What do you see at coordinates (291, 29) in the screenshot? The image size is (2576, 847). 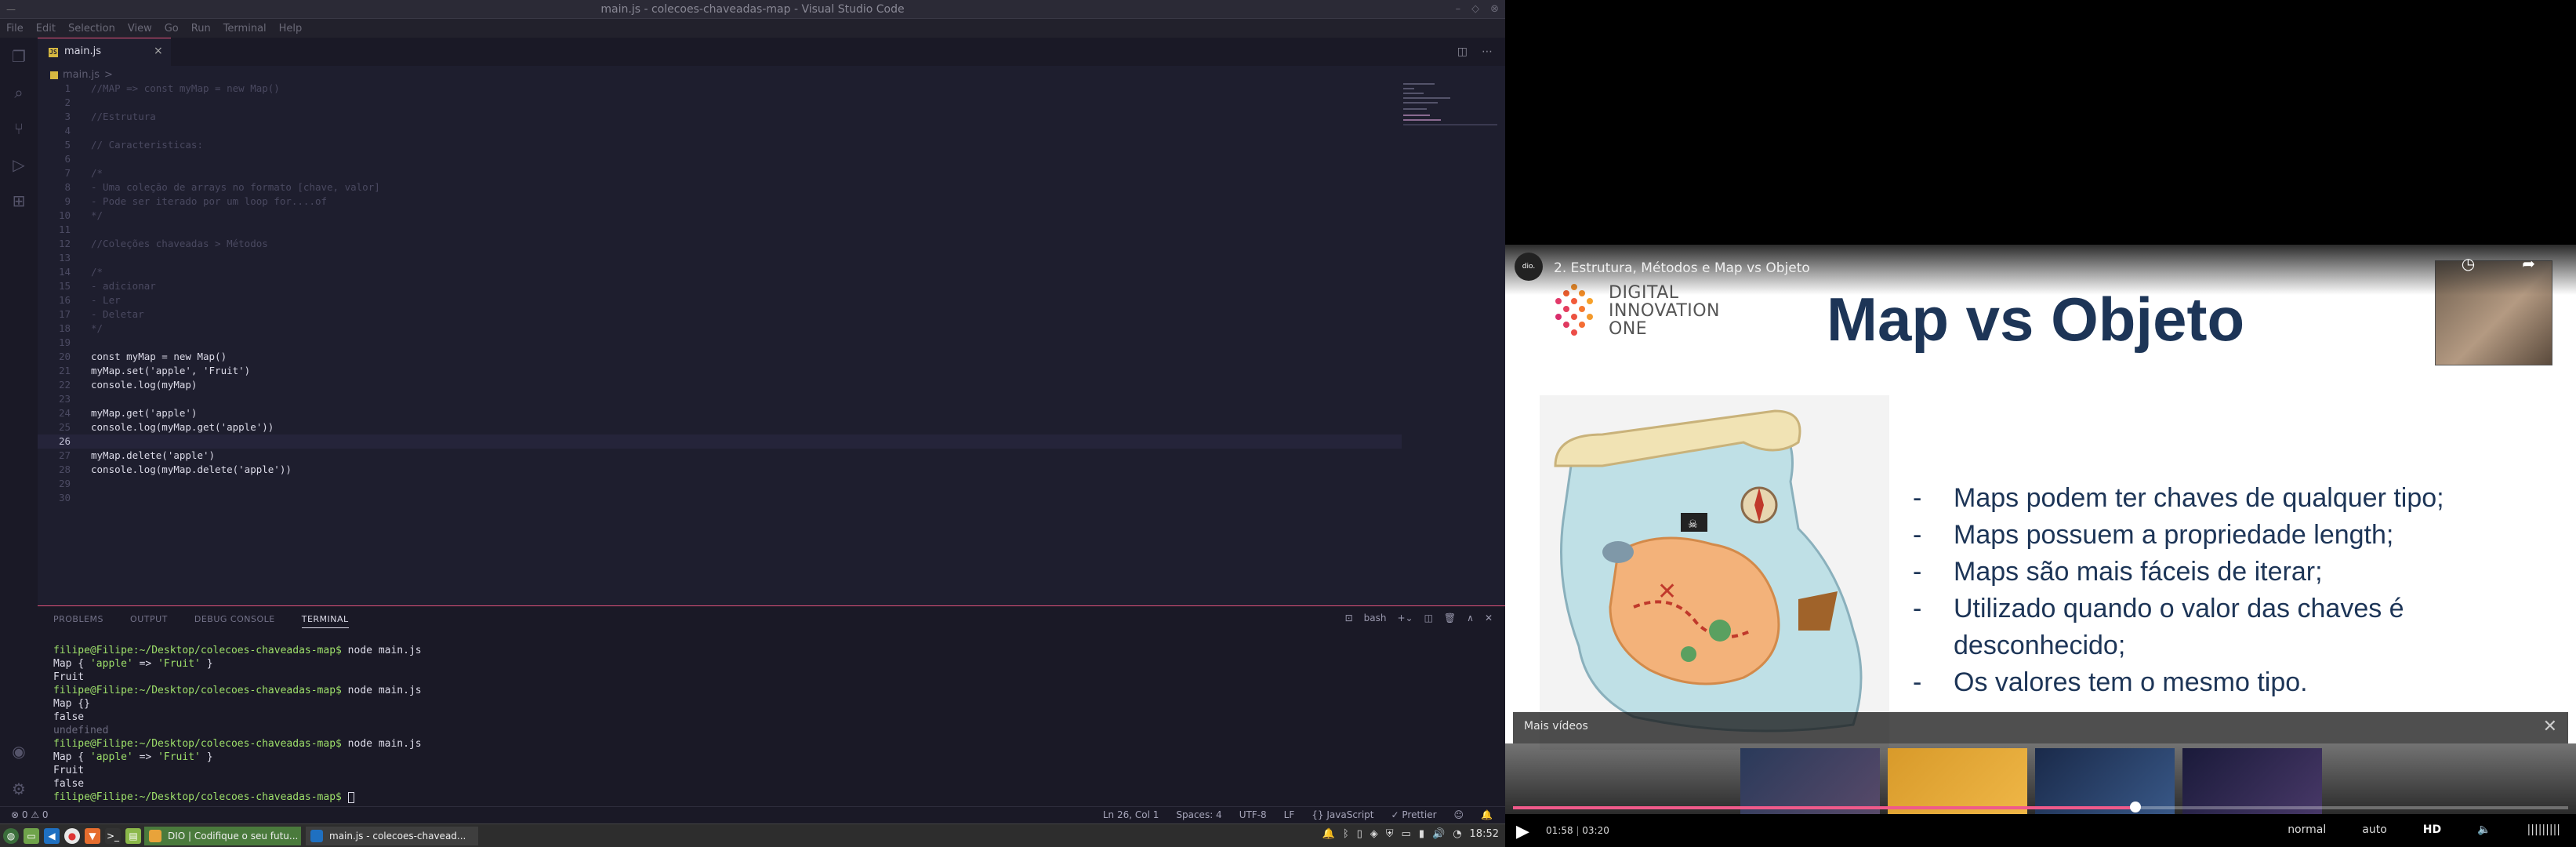 I see `menu-help: Help` at bounding box center [291, 29].